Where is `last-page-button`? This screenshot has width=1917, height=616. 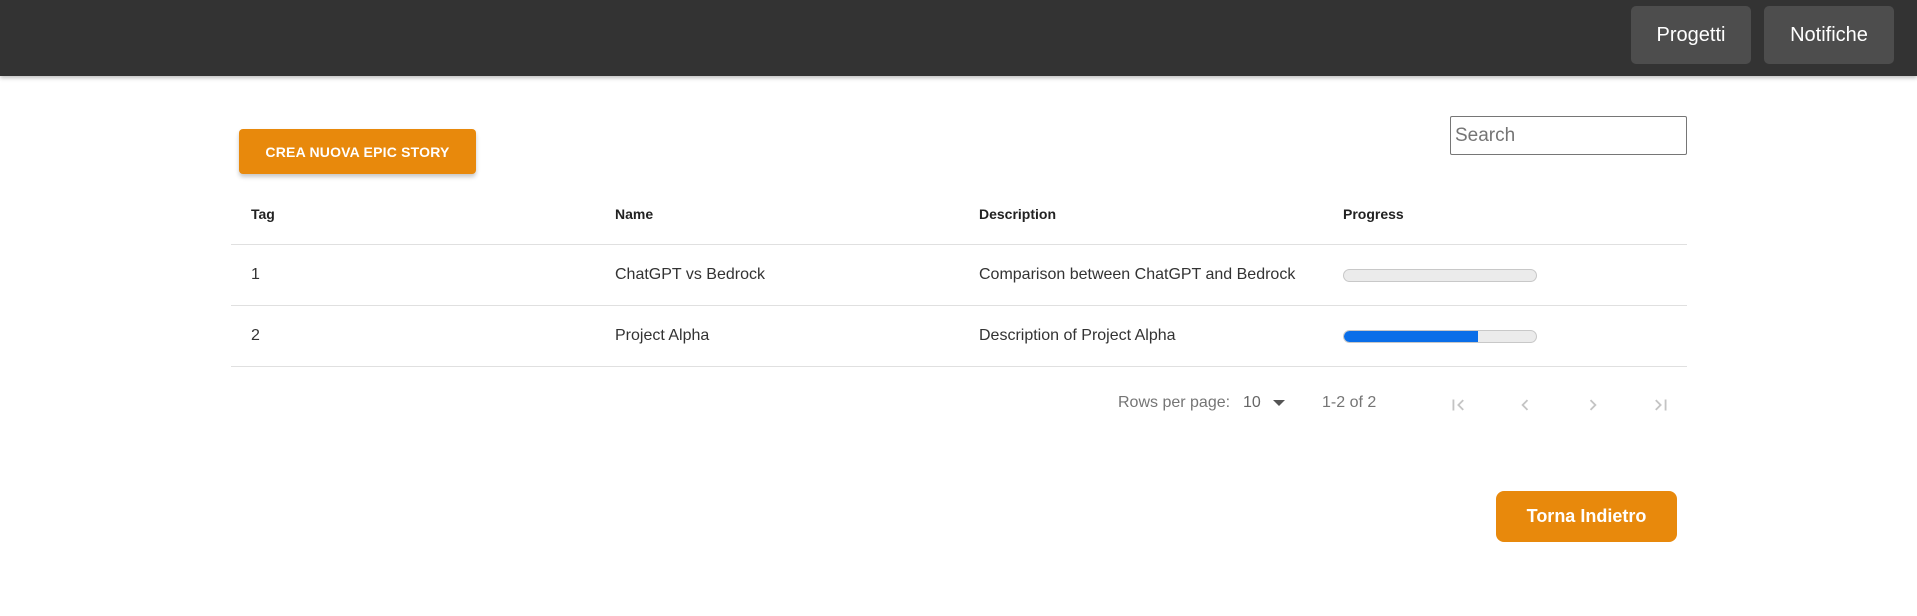
last-page-button is located at coordinates (1661, 405).